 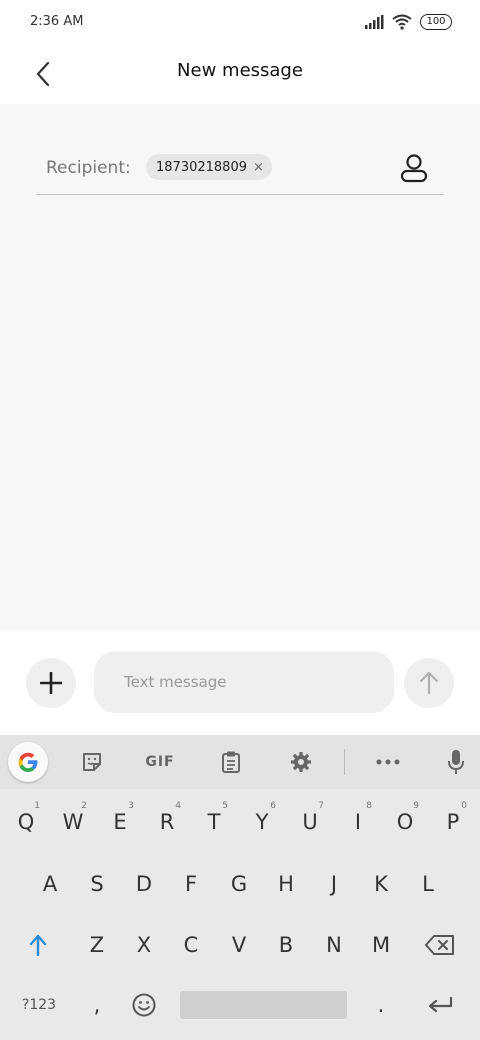 I want to click on more-horizontal-icon, so click(x=388, y=762).